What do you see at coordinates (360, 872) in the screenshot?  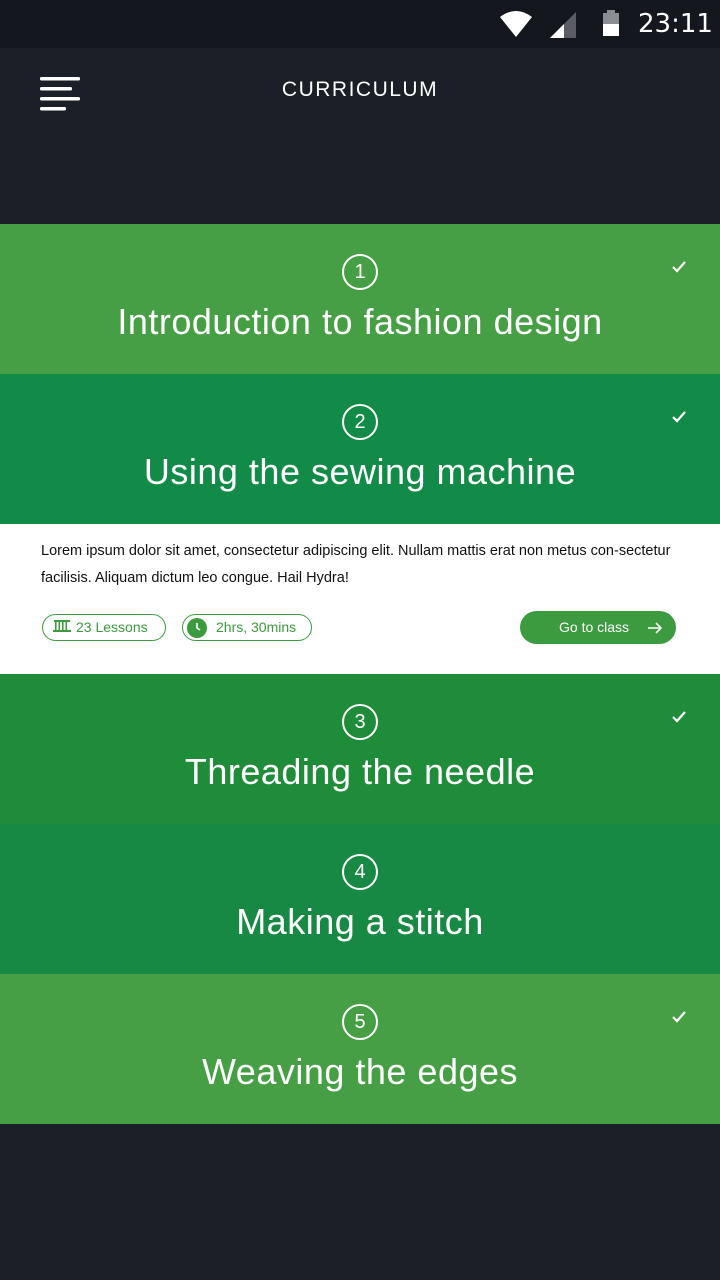 I see `module-number: 4` at bounding box center [360, 872].